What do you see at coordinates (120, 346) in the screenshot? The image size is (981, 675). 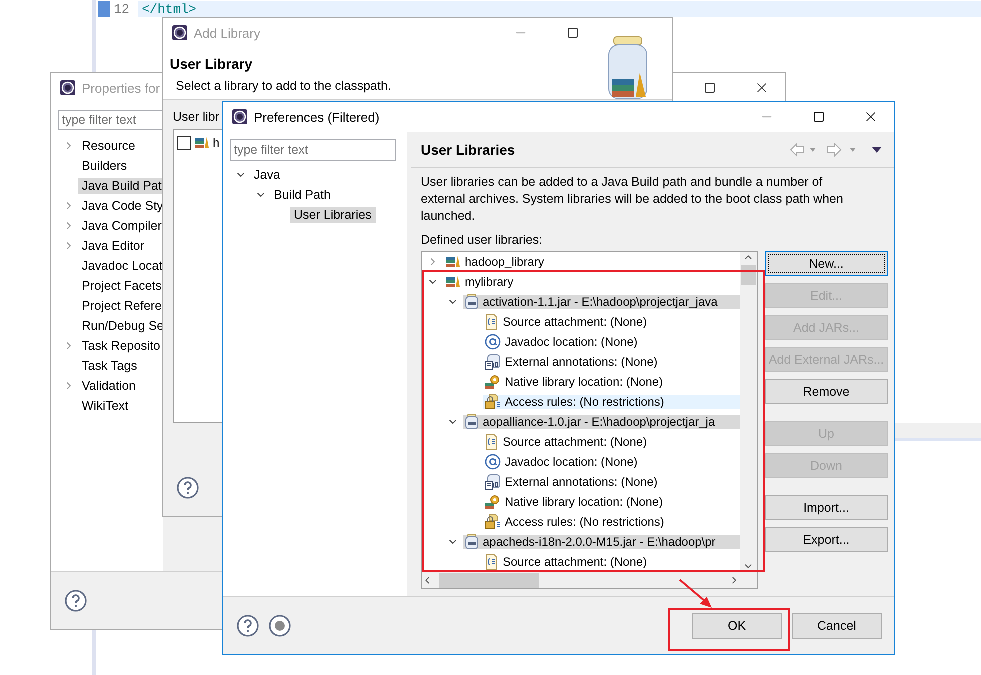 I see `tree-item: Task Reposito` at bounding box center [120, 346].